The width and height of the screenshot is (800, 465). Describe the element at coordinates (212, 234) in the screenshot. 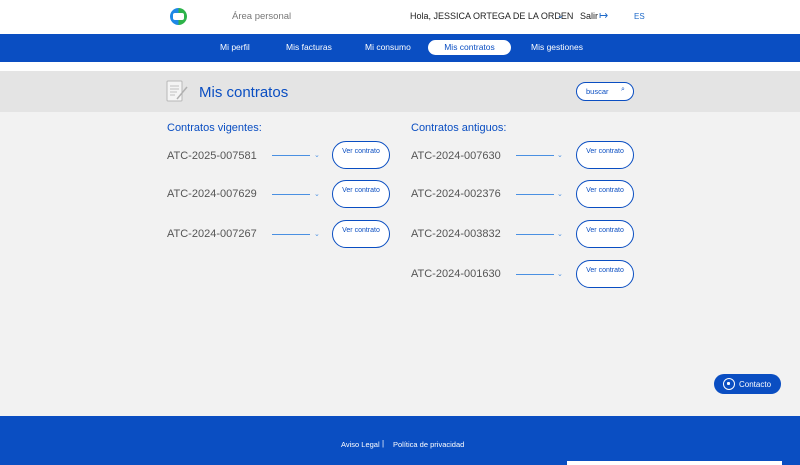

I see `contract-id: ATC-2024-007267` at that location.